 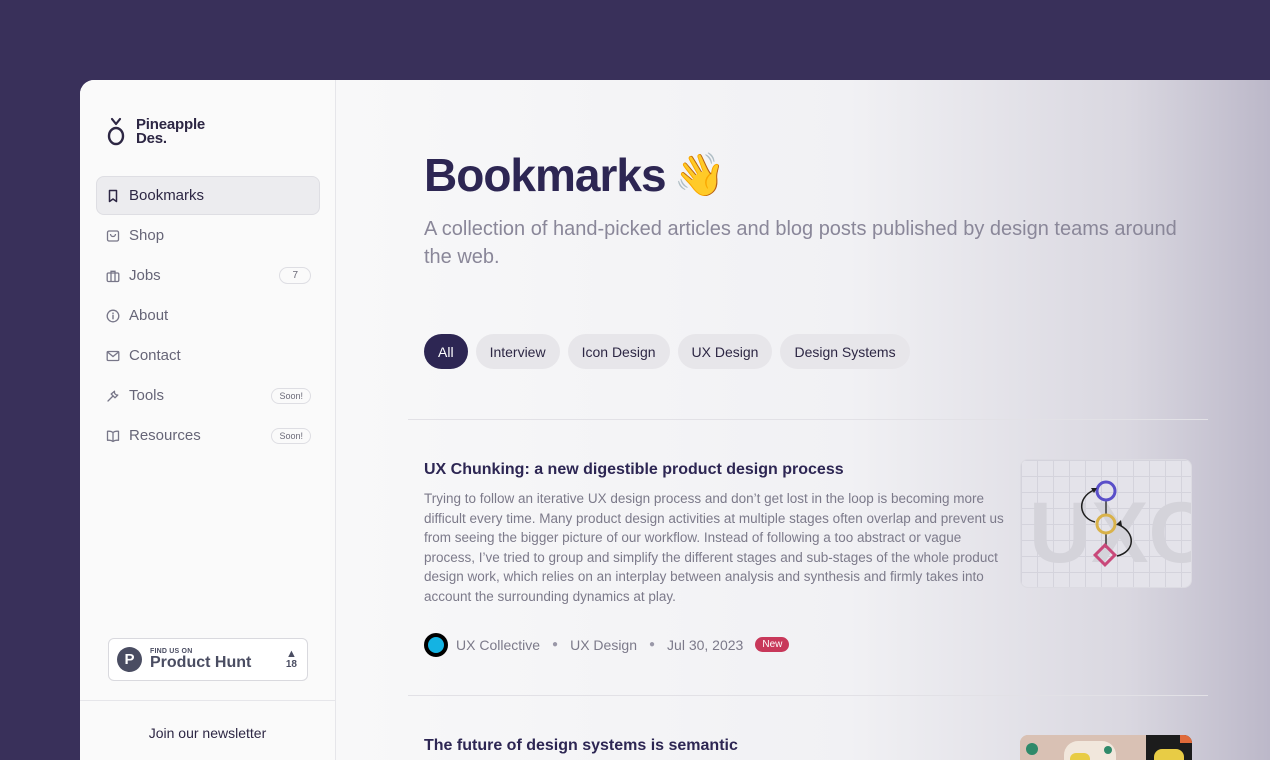 What do you see at coordinates (113, 276) in the screenshot?
I see `briefcase-icon` at bounding box center [113, 276].